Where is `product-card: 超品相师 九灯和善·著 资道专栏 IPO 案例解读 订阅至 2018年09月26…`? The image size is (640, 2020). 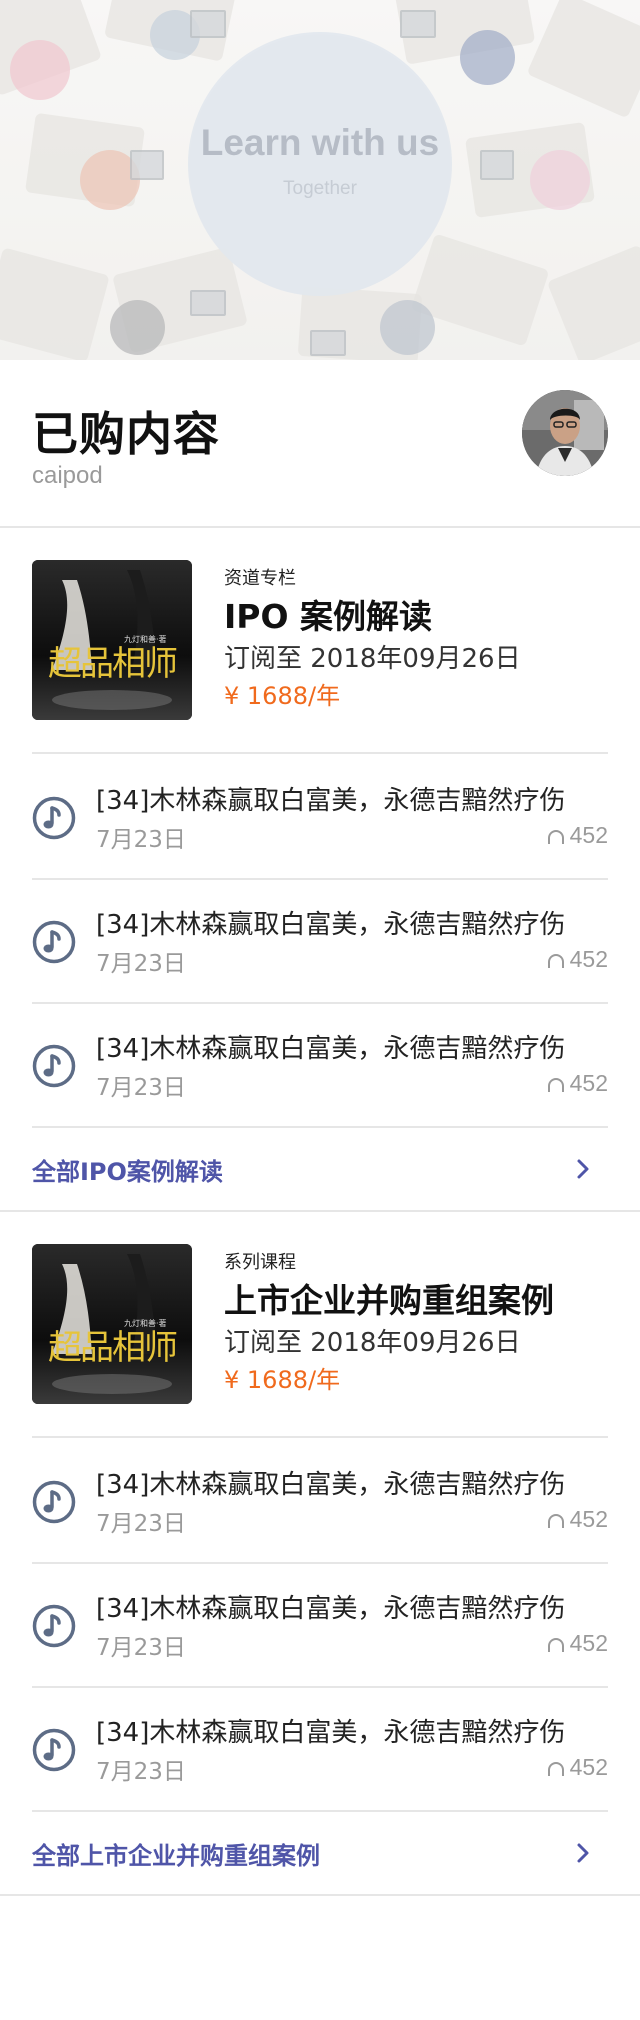 product-card: 超品相师 九灯和善·著 资道专栏 IPO 案例解读 订阅至 2018年09月26… is located at coordinates (320, 640).